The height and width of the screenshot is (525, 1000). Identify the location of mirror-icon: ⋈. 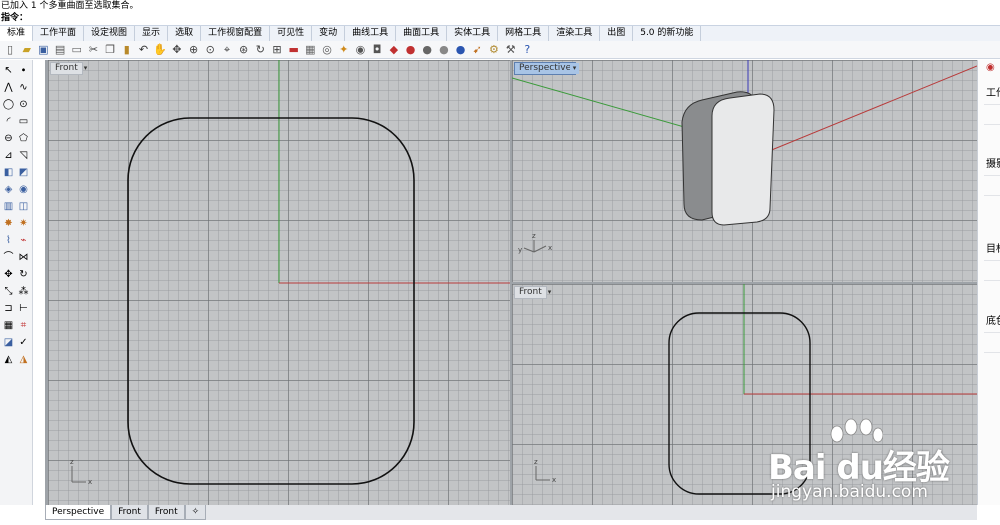
(23, 257).